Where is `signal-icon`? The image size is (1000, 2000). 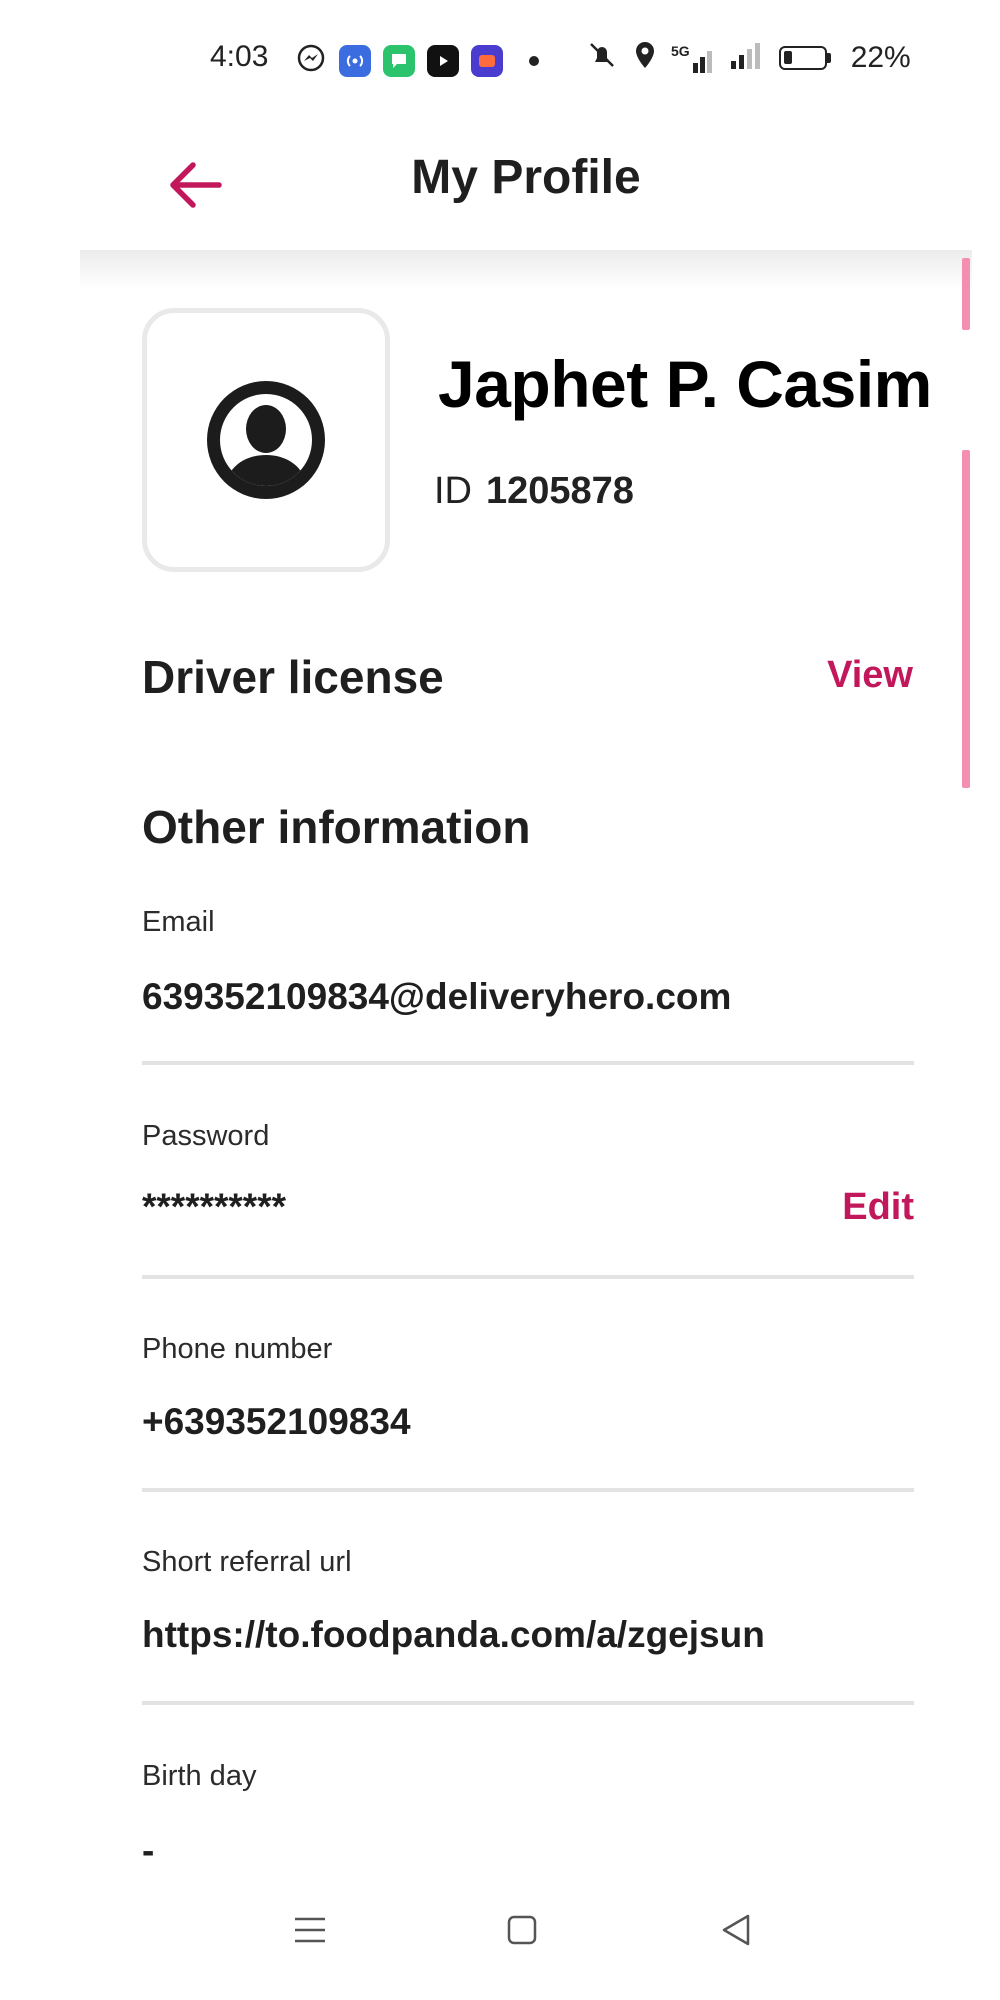 signal-icon is located at coordinates (747, 57).